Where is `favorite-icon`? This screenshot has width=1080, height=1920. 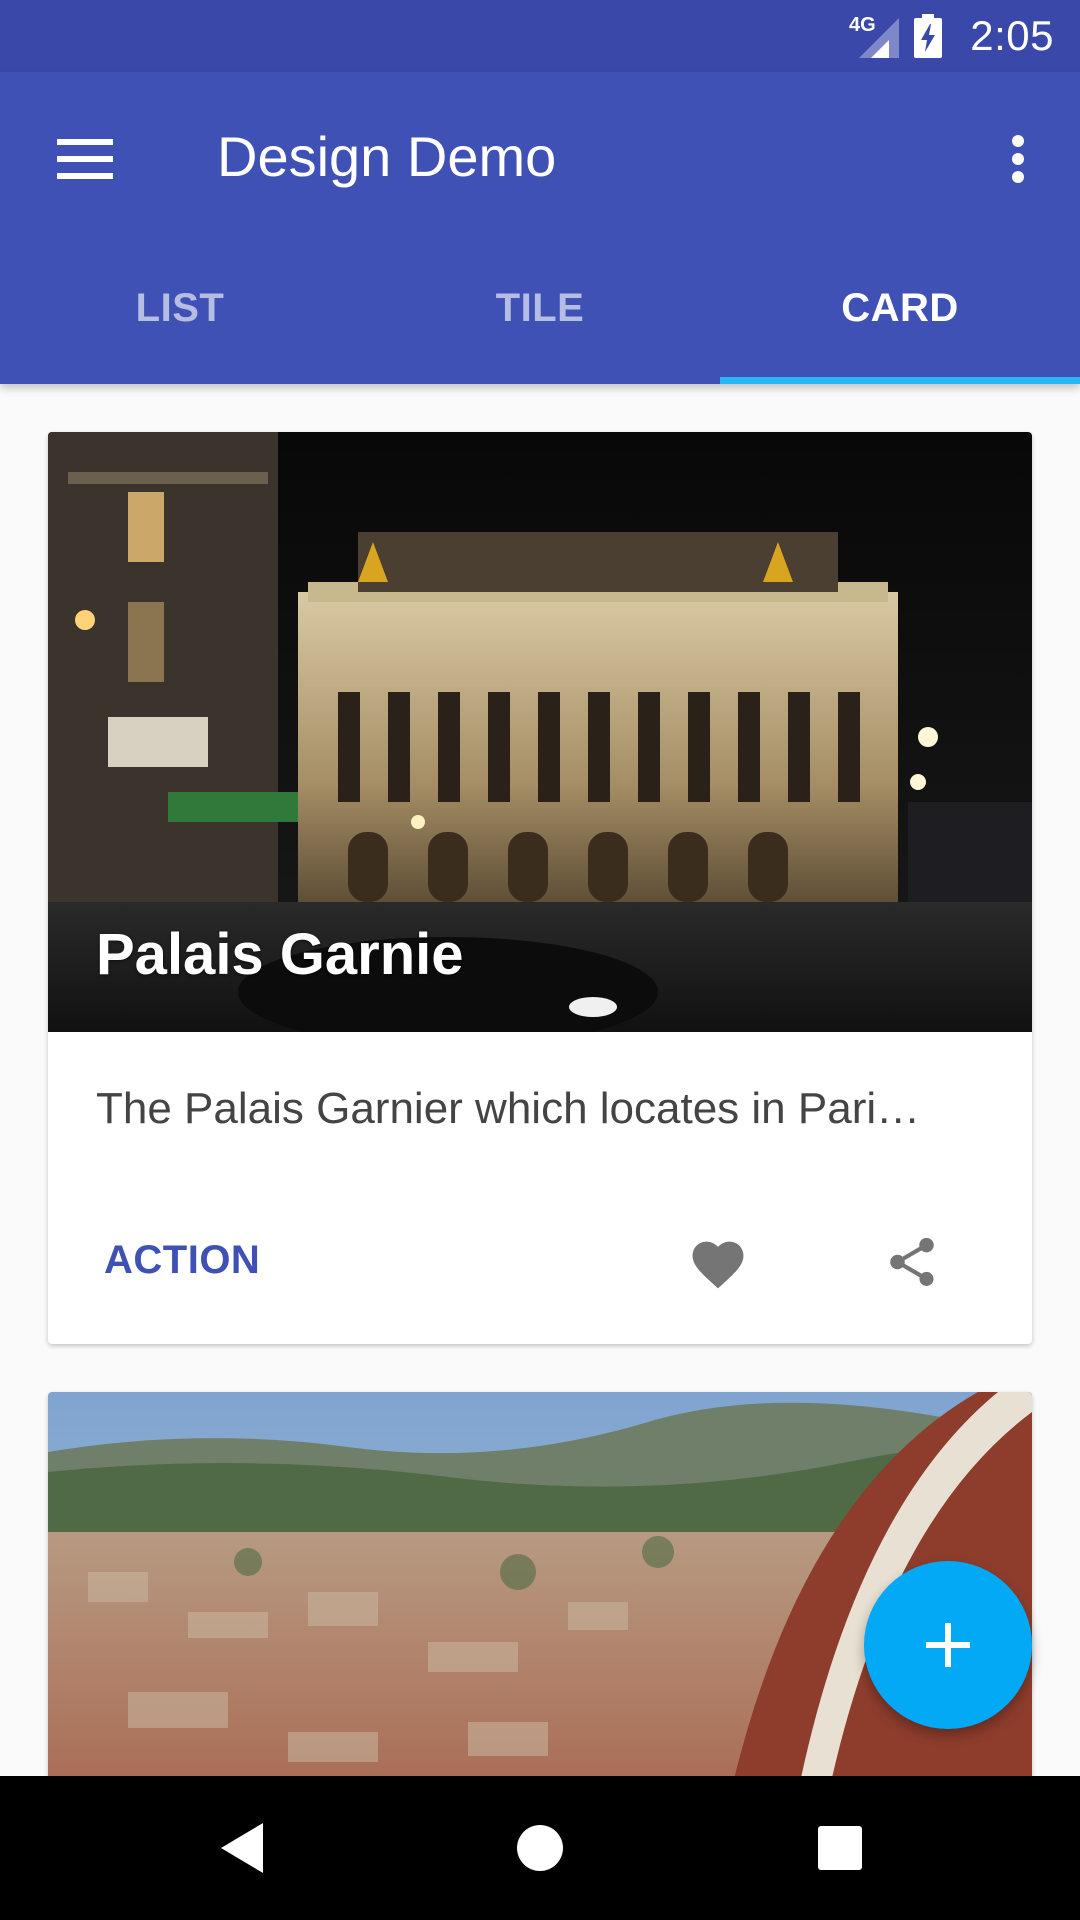 favorite-icon is located at coordinates (718, 1265).